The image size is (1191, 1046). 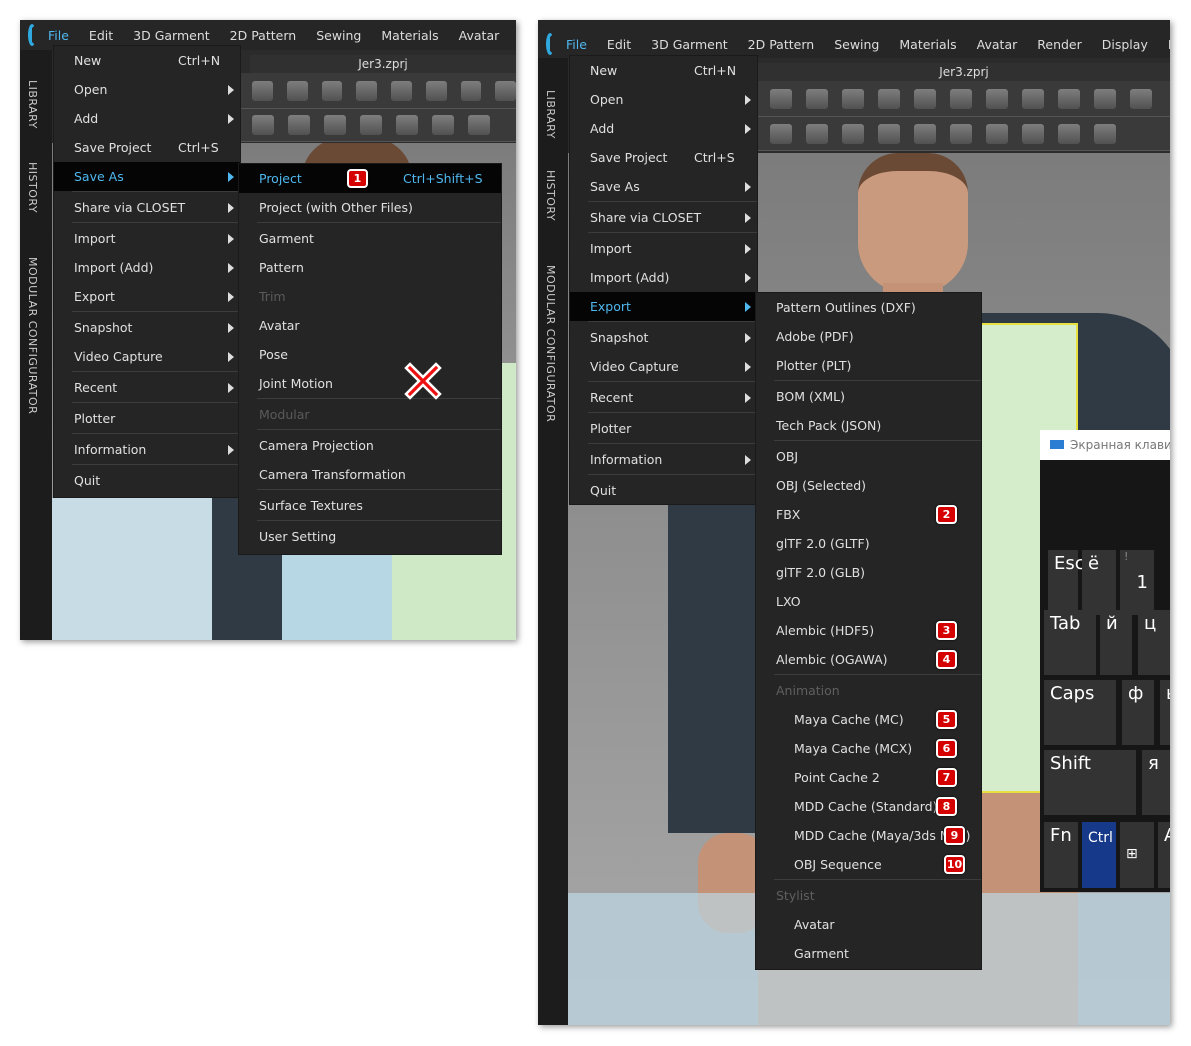 I want to click on menu-item-alembic-hdf5: Alembic (HDF5) 3, so click(x=868, y=630).